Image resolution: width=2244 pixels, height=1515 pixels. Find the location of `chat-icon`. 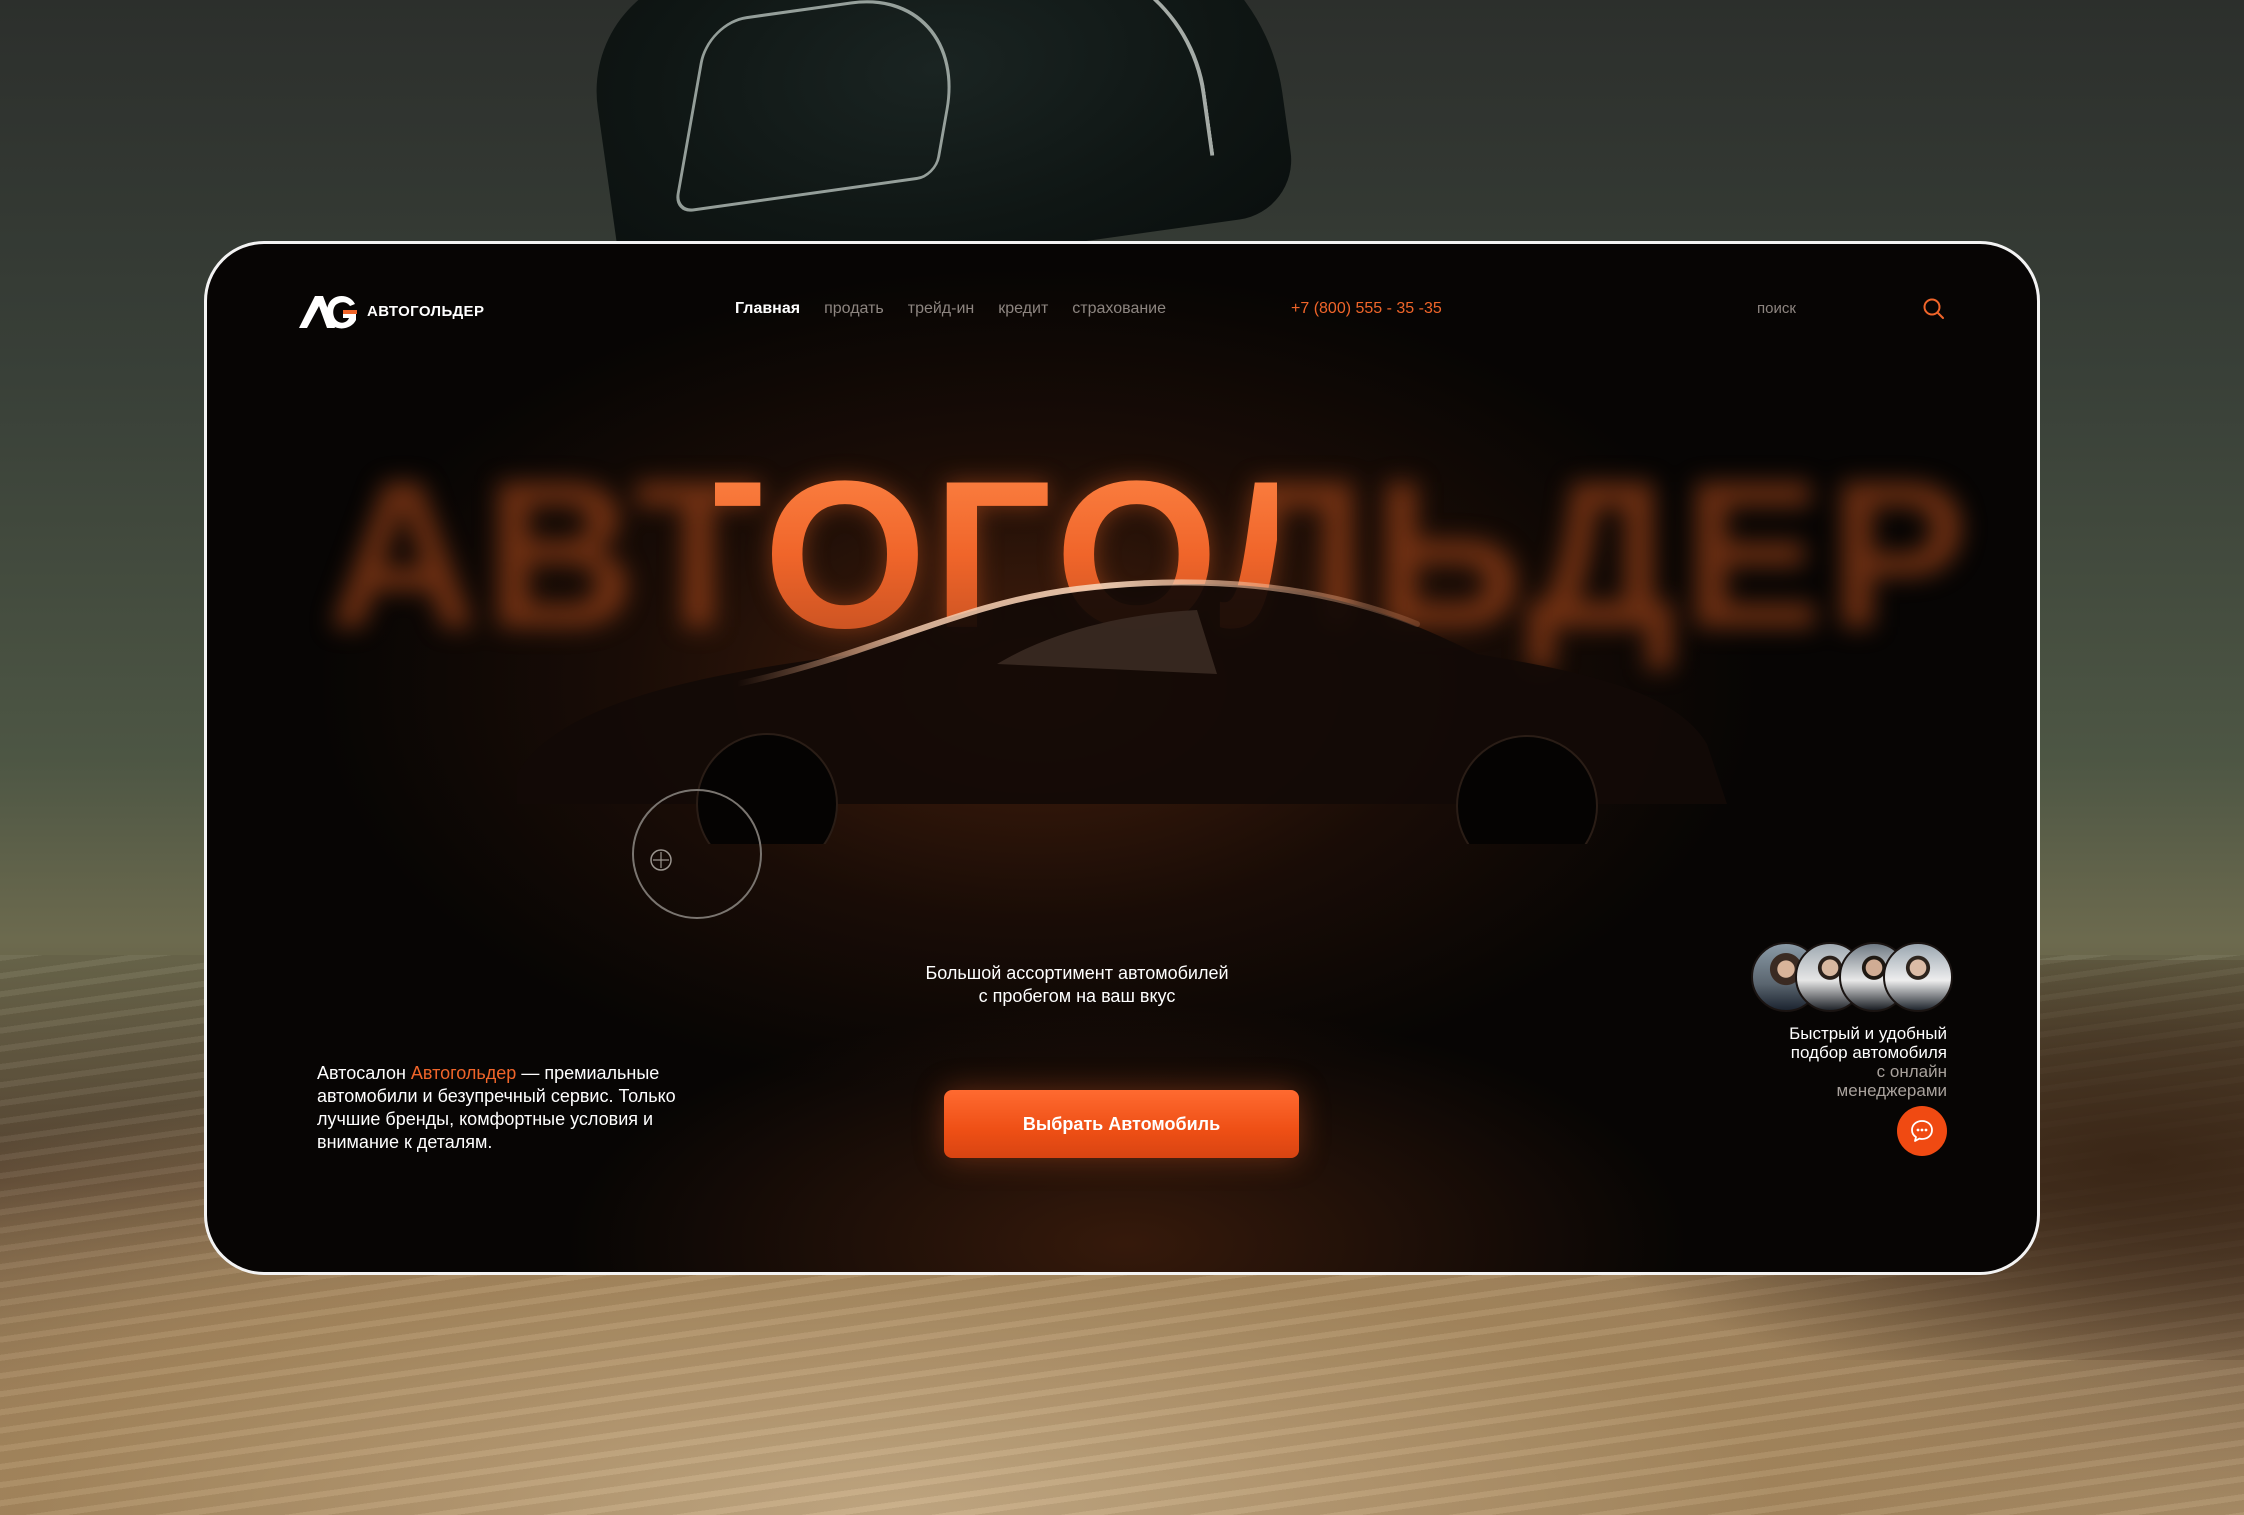

chat-icon is located at coordinates (1922, 1131).